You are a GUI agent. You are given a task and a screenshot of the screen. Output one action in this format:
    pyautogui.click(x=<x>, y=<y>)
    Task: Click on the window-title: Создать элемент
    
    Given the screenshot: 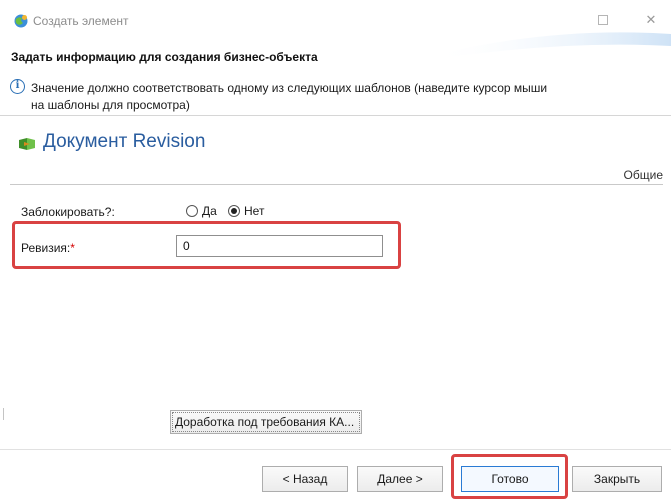 What is the action you would take?
    pyautogui.click(x=81, y=21)
    